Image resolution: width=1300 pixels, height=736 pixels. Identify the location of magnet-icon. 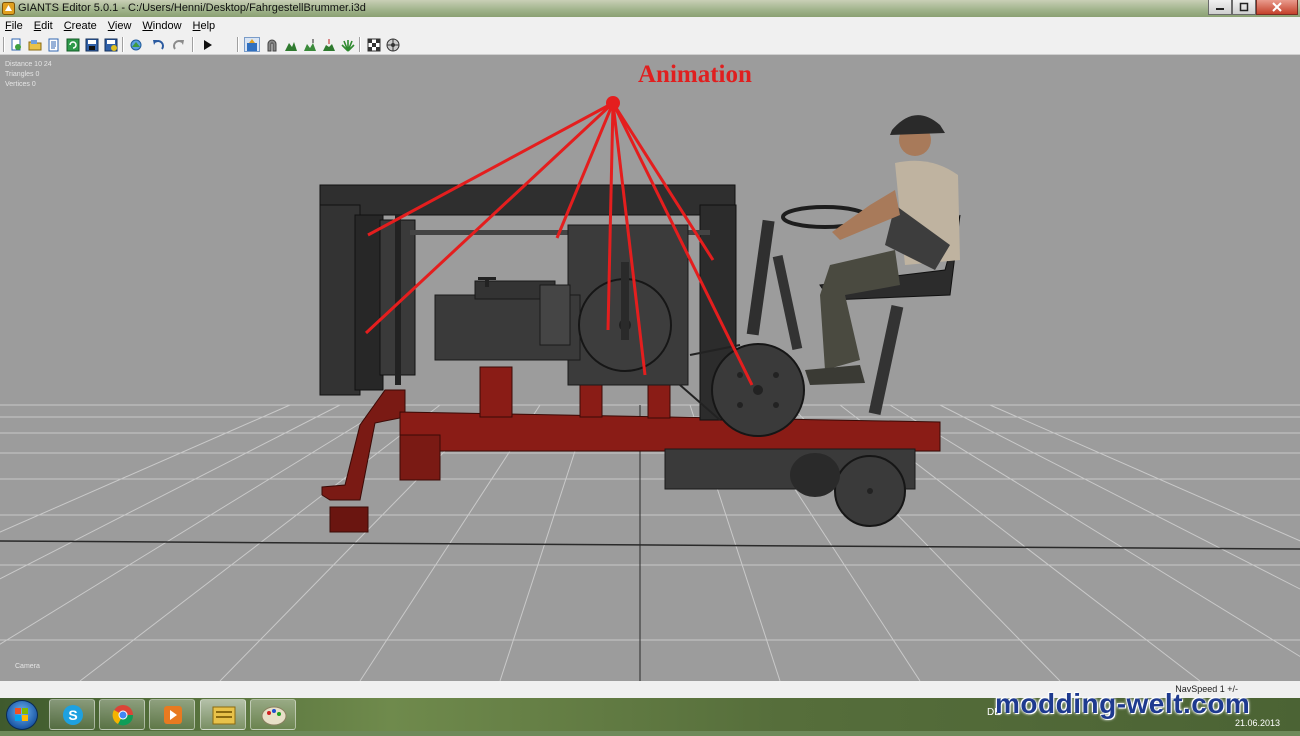
(272, 45).